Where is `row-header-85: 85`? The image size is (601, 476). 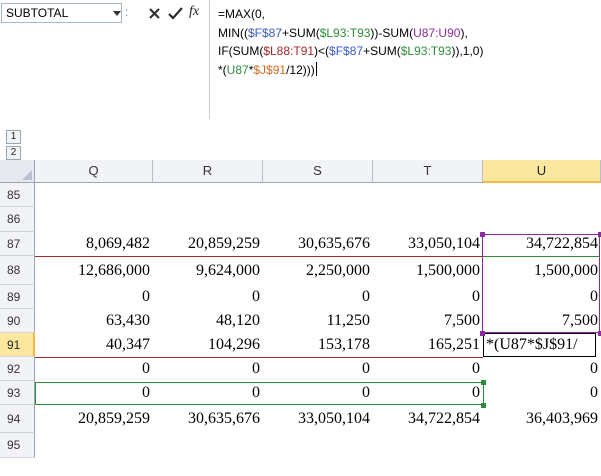
row-header-85: 85 is located at coordinates (17, 195).